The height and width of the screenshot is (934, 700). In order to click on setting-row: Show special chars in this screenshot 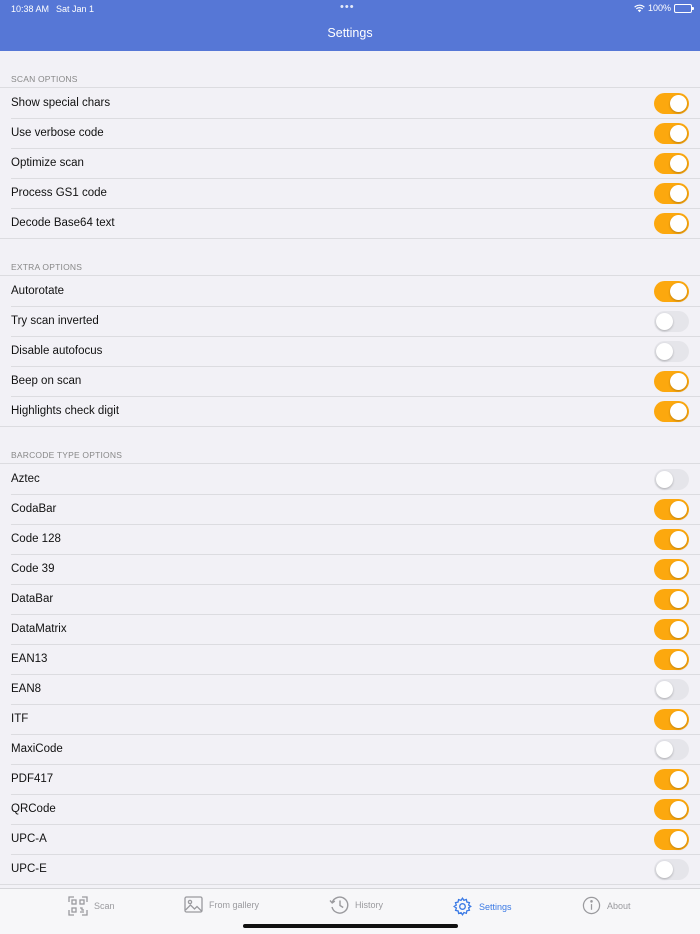, I will do `click(350, 103)`.